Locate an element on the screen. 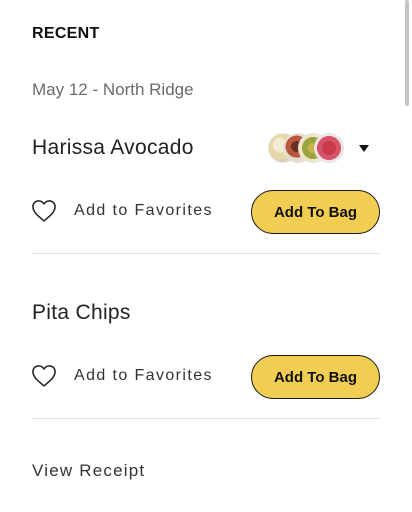  section-heading: RECENT is located at coordinates (66, 33).